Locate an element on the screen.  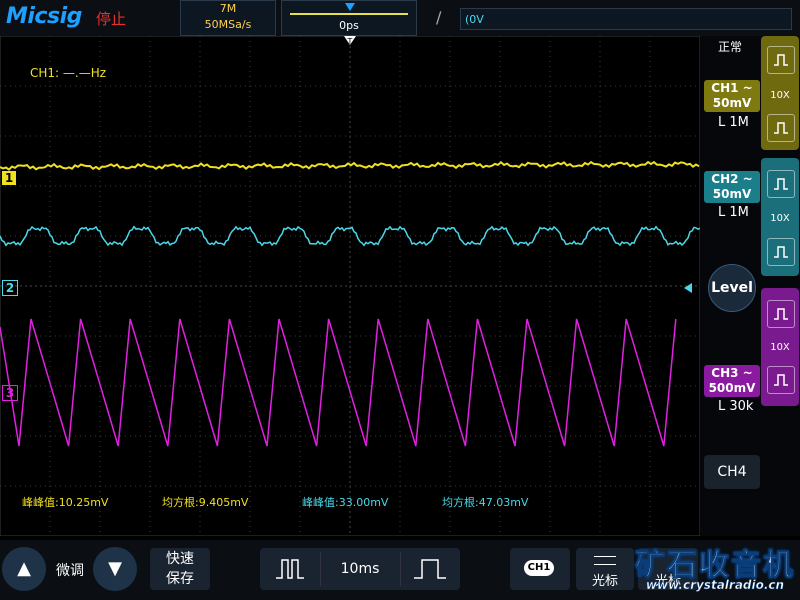
ch1-scale-label: CH1 ~ 50mV is located at coordinates (732, 96).